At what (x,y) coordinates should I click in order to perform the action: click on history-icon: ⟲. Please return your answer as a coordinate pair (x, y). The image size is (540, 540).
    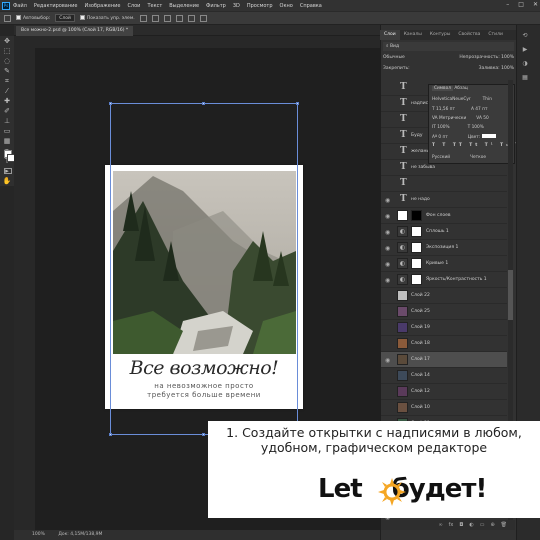
    Looking at the image, I should click on (525, 36).